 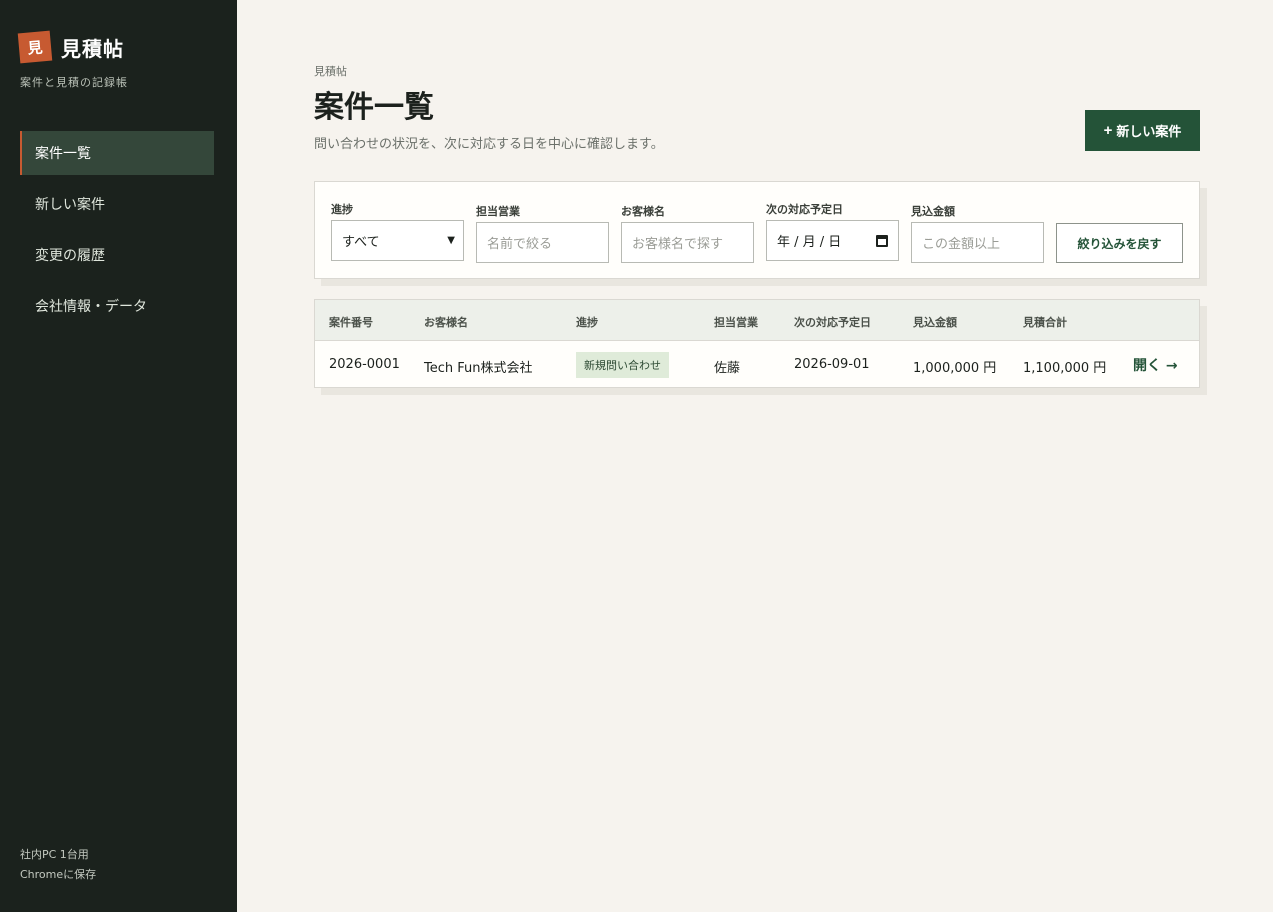 I want to click on sidebar-item-history: 変更の履歴, so click(x=117, y=255).